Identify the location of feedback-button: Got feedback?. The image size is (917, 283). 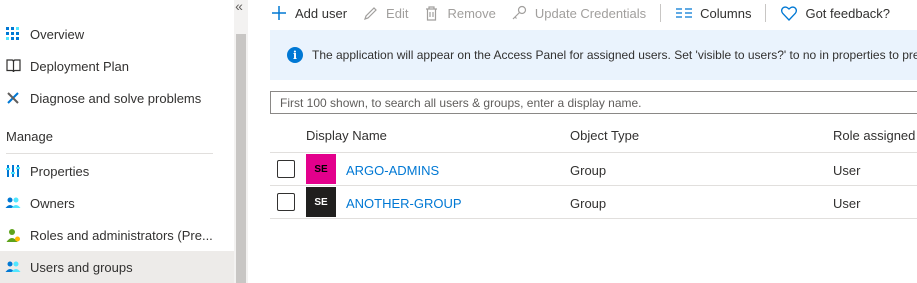
(835, 13).